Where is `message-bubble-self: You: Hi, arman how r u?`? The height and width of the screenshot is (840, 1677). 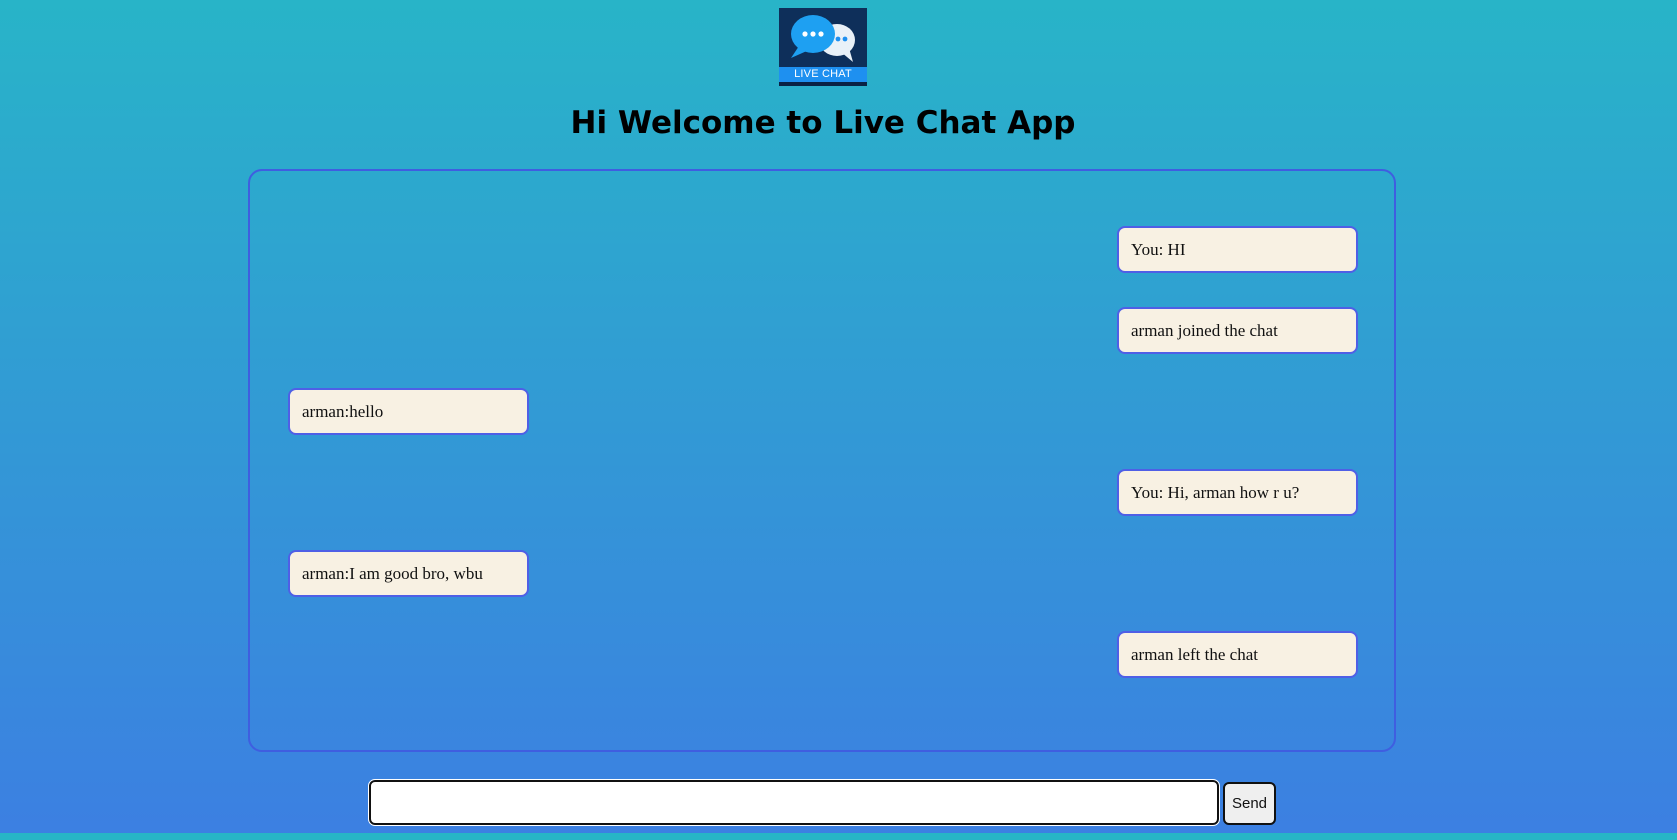 message-bubble-self: You: Hi, arman how r u? is located at coordinates (1237, 492).